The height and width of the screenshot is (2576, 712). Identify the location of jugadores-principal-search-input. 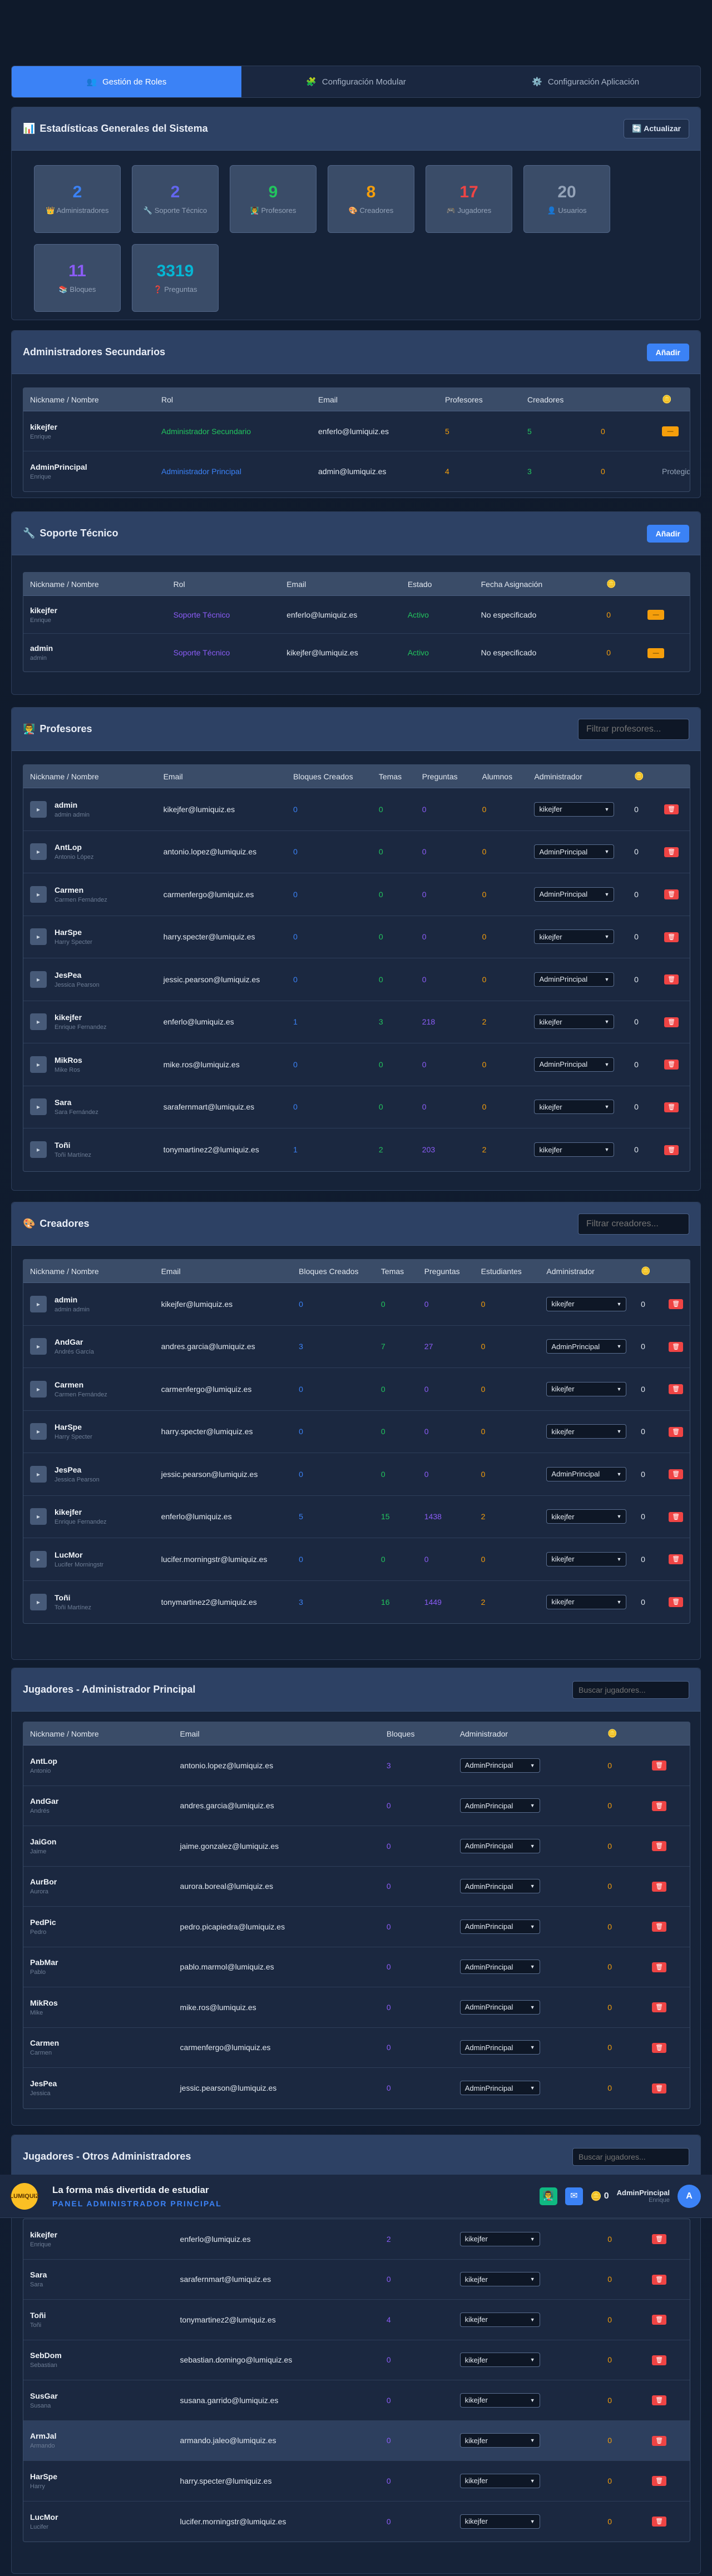
(630, 1690).